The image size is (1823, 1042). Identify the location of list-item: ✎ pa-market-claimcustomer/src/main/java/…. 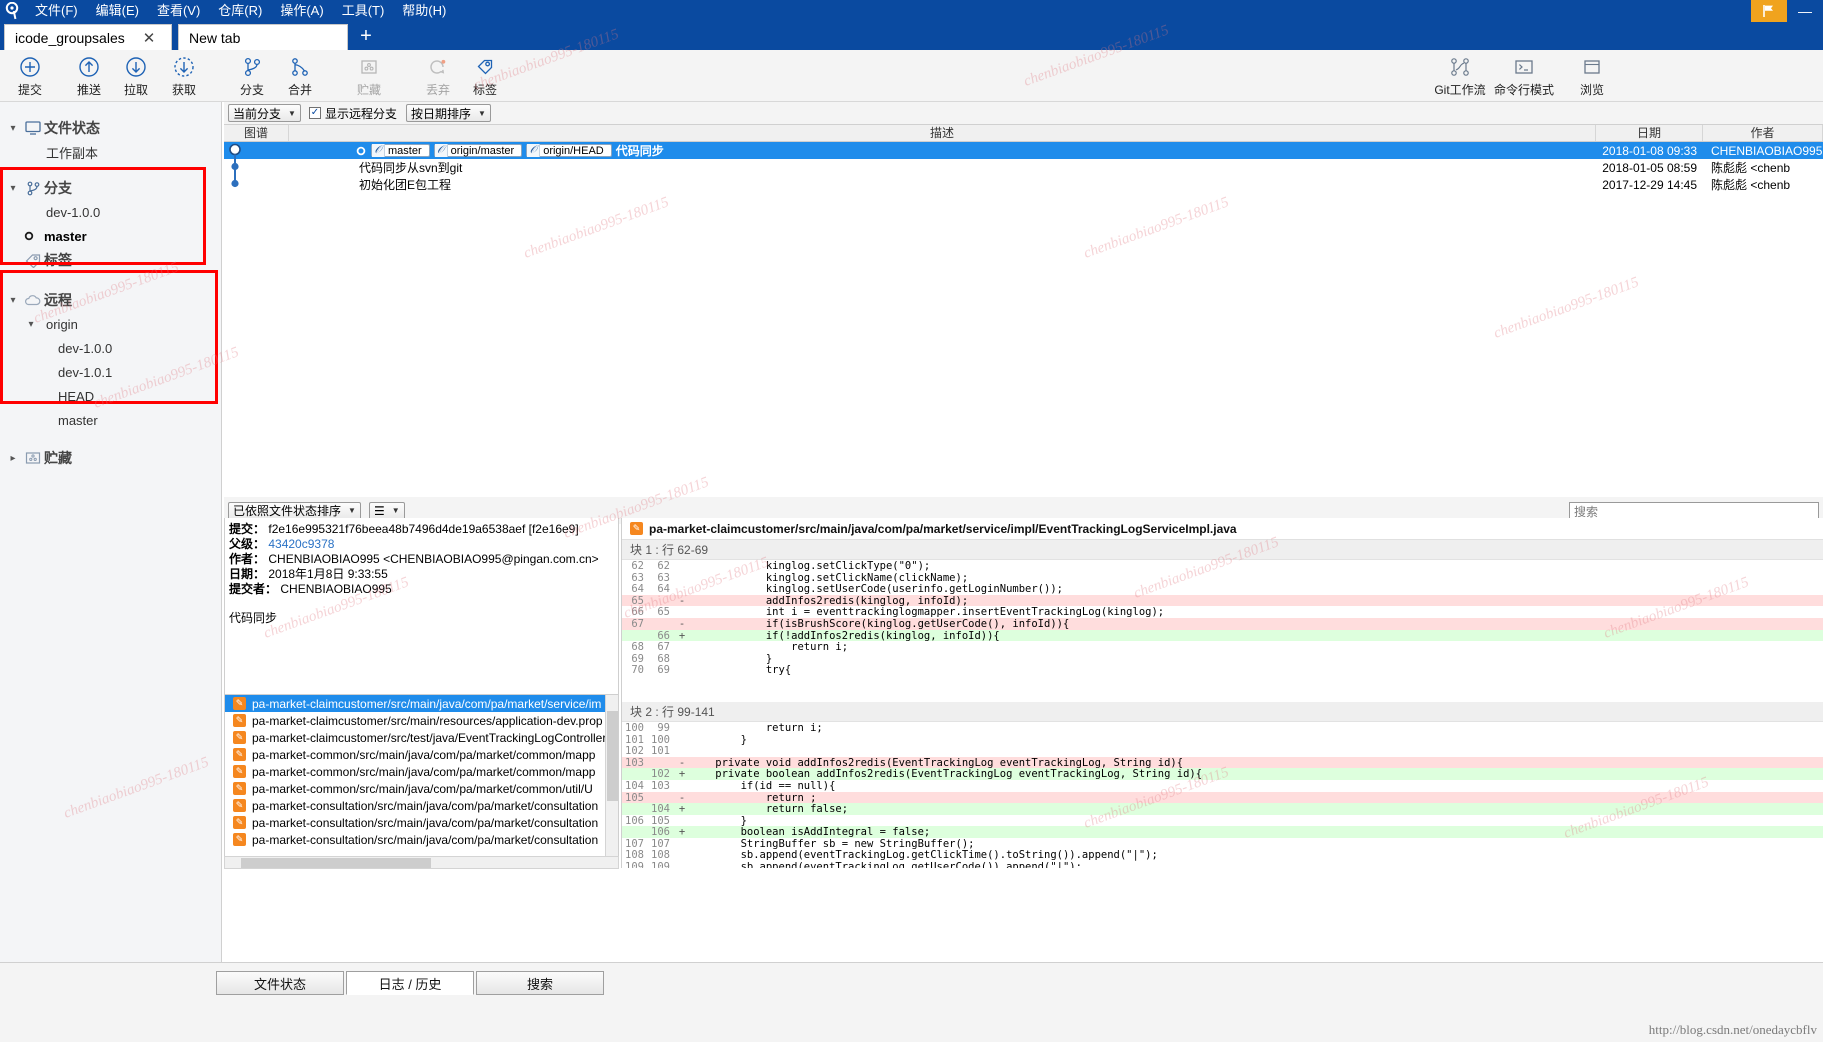
(421, 703).